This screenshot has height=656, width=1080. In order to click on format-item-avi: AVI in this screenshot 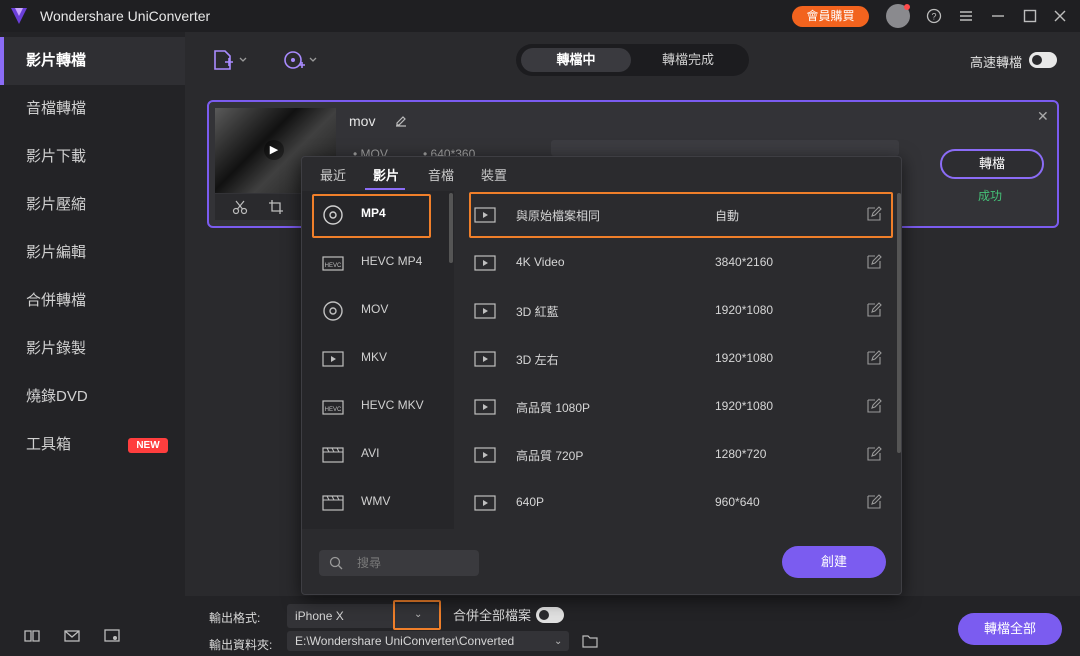, I will do `click(378, 455)`.